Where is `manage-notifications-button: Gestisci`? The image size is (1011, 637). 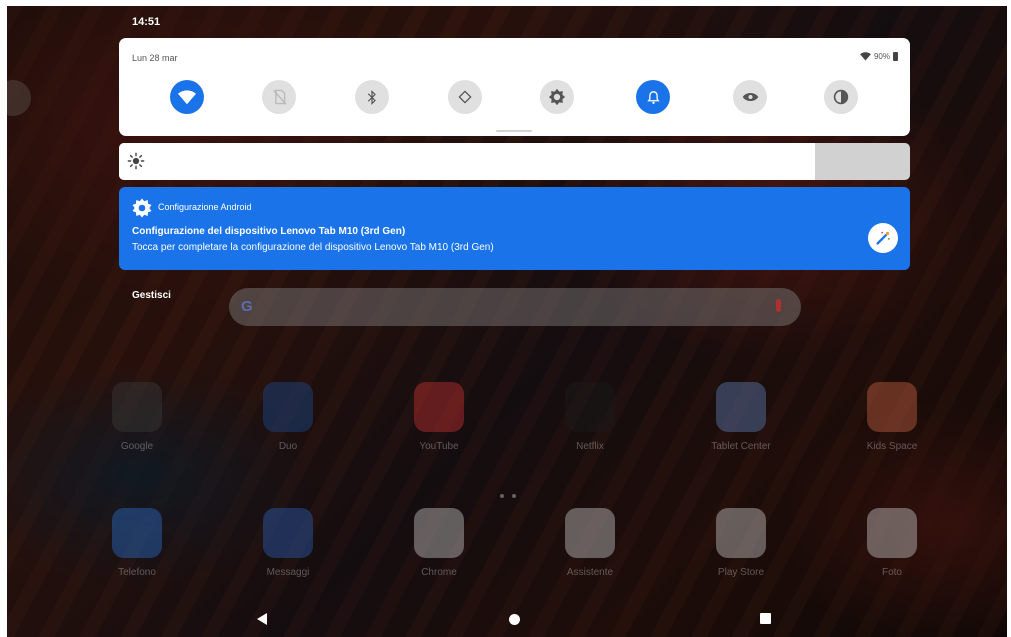 manage-notifications-button: Gestisci is located at coordinates (151, 295).